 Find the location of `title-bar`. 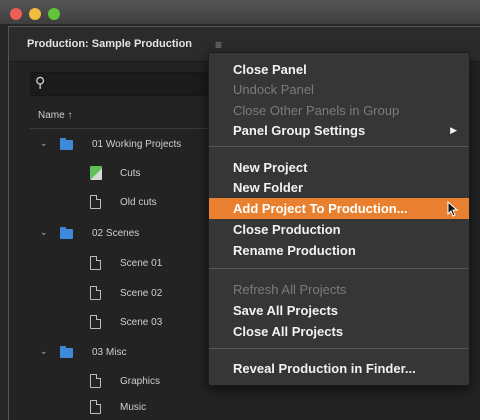

title-bar is located at coordinates (240, 12).